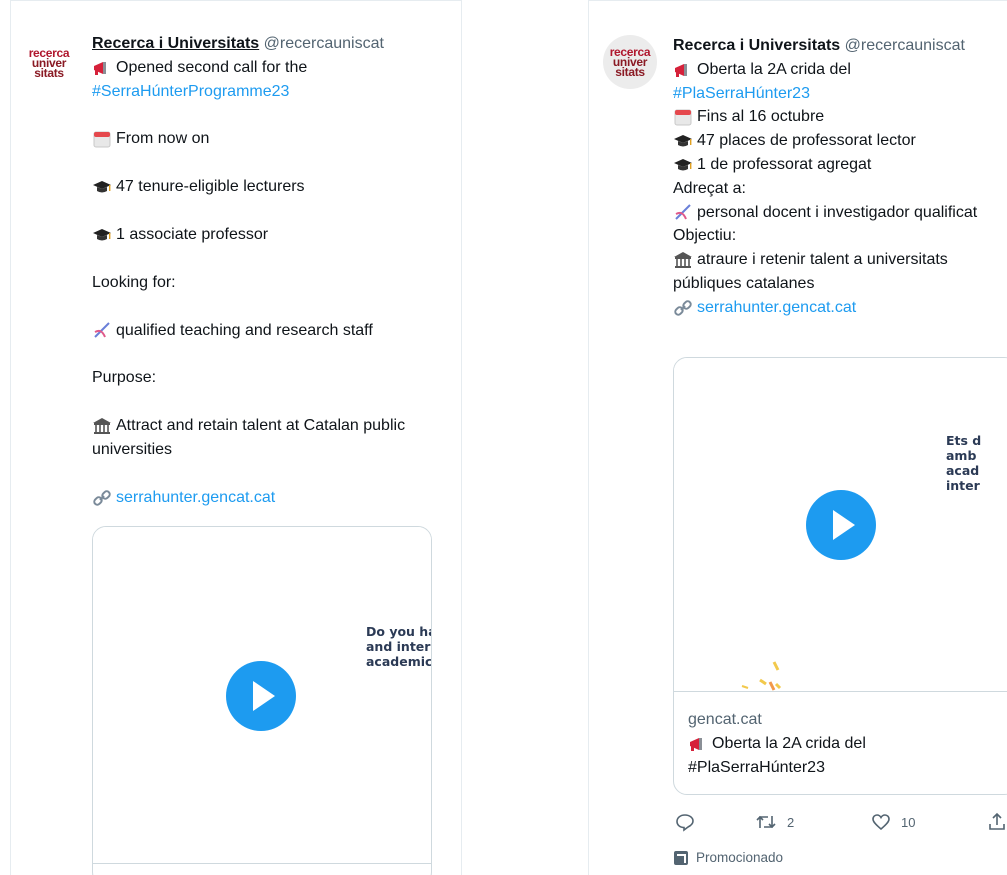  I want to click on tweet-line: Objectiu:, so click(705, 236).